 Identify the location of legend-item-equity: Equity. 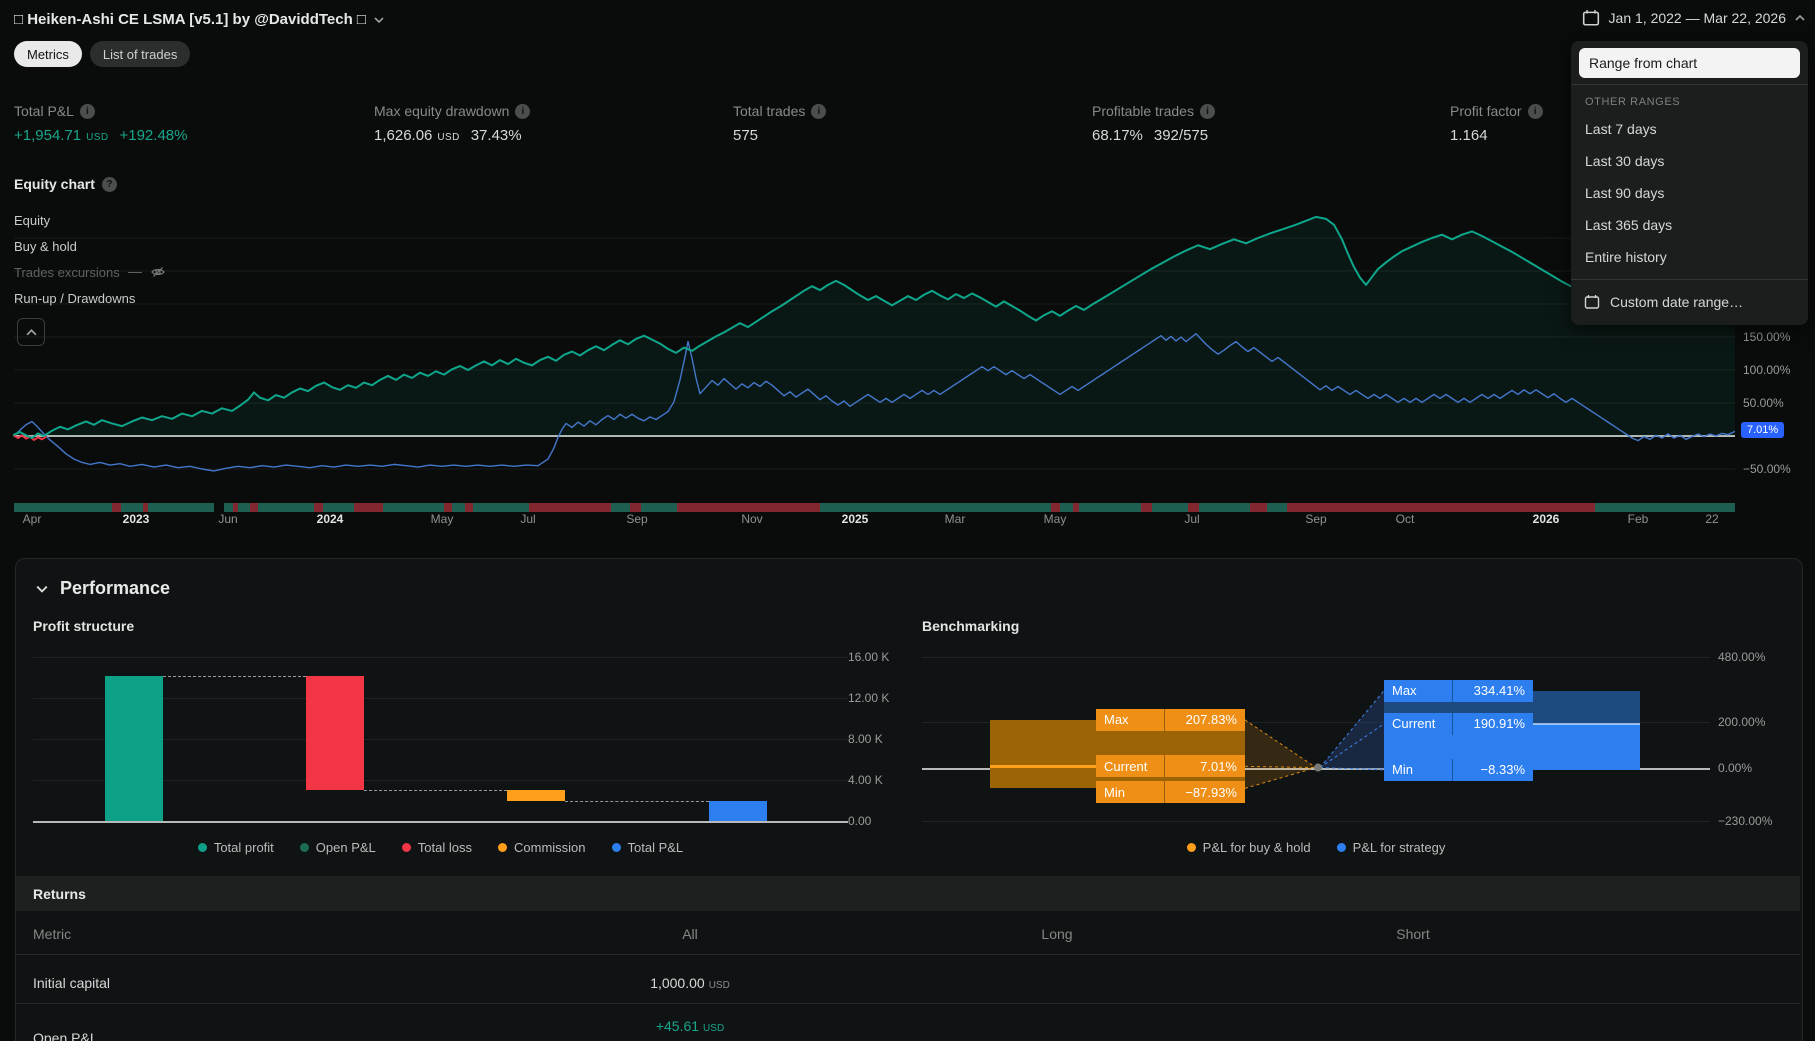
(90, 220).